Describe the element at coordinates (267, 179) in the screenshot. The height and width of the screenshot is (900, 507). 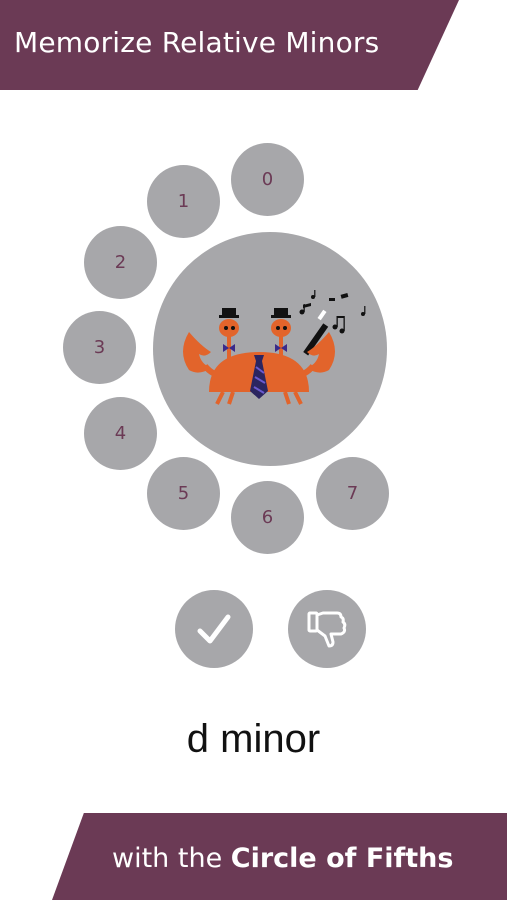
I see `number-button-0: 0` at that location.